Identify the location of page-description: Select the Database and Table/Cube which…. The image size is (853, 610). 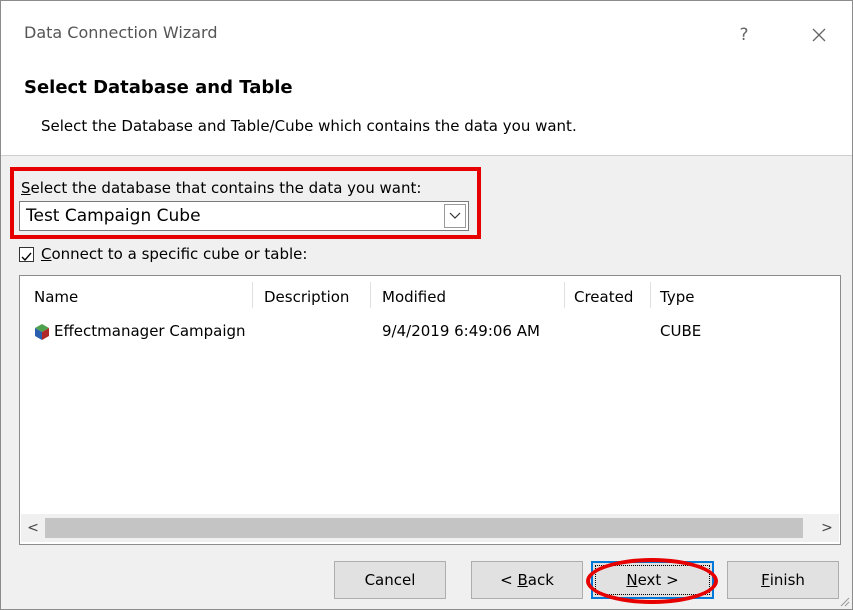
(309, 126).